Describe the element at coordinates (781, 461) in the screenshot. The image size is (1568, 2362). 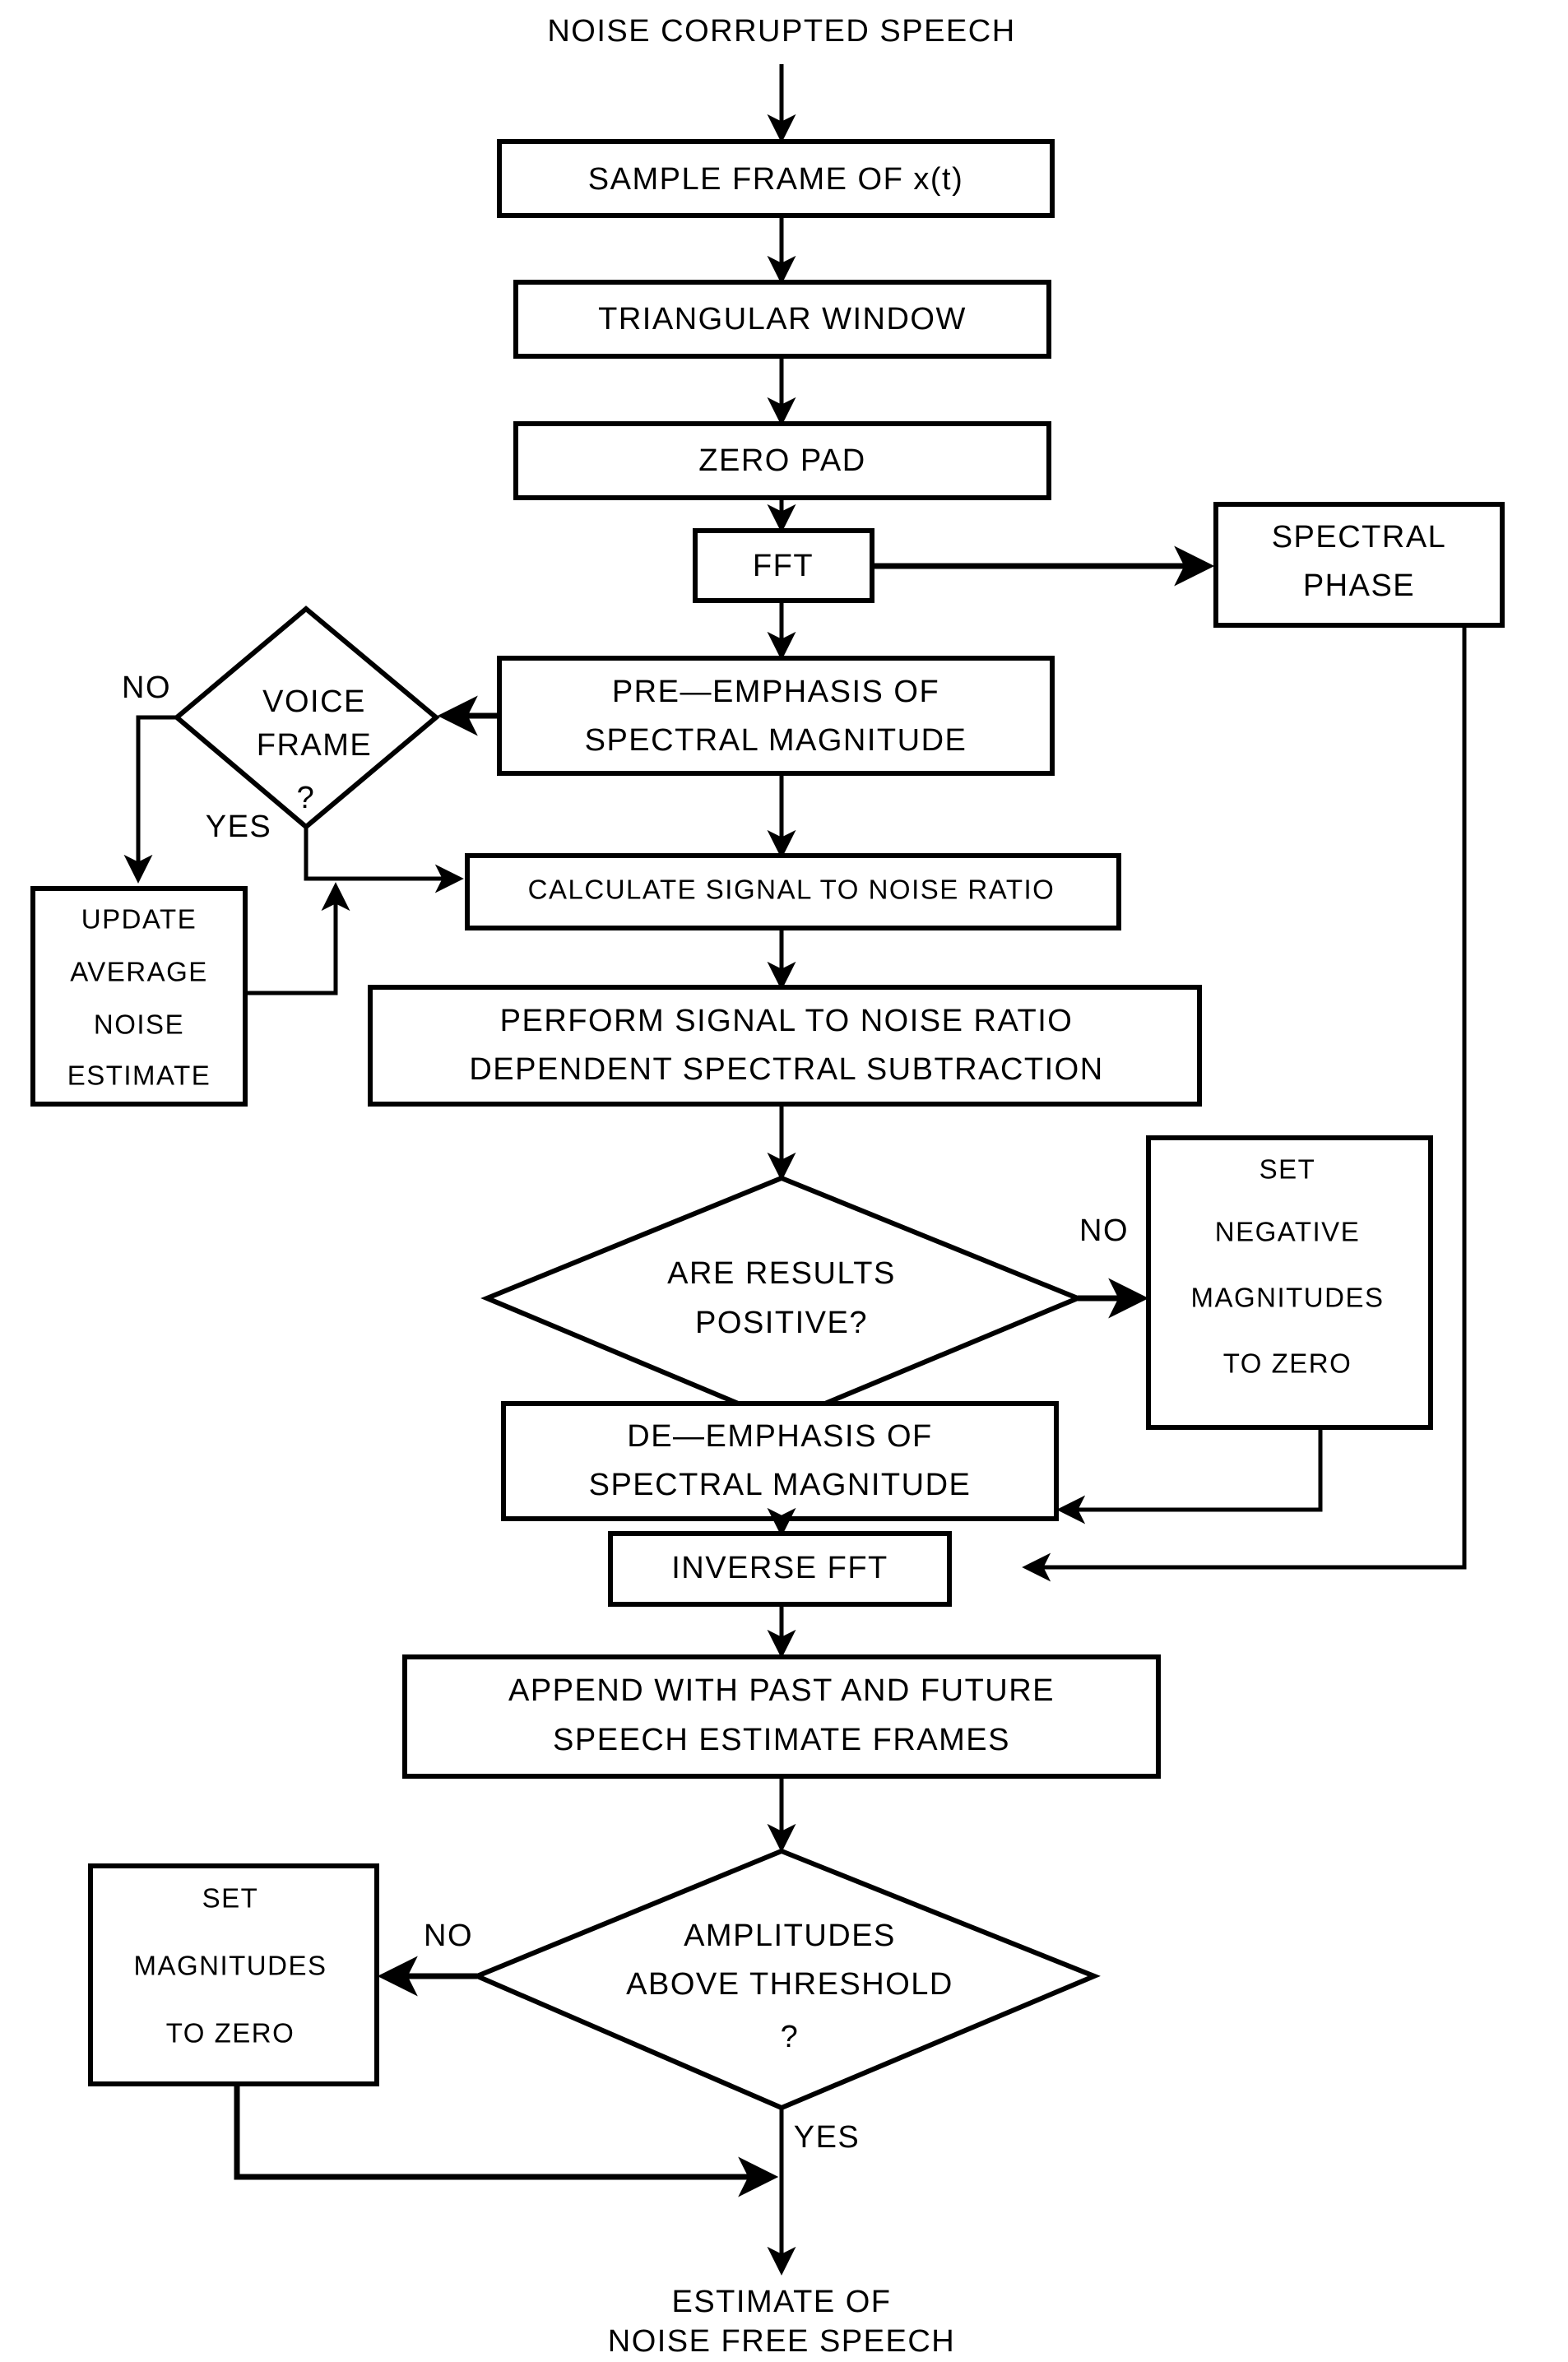
I see `node-zero-pad-label: ZERO PAD` at that location.